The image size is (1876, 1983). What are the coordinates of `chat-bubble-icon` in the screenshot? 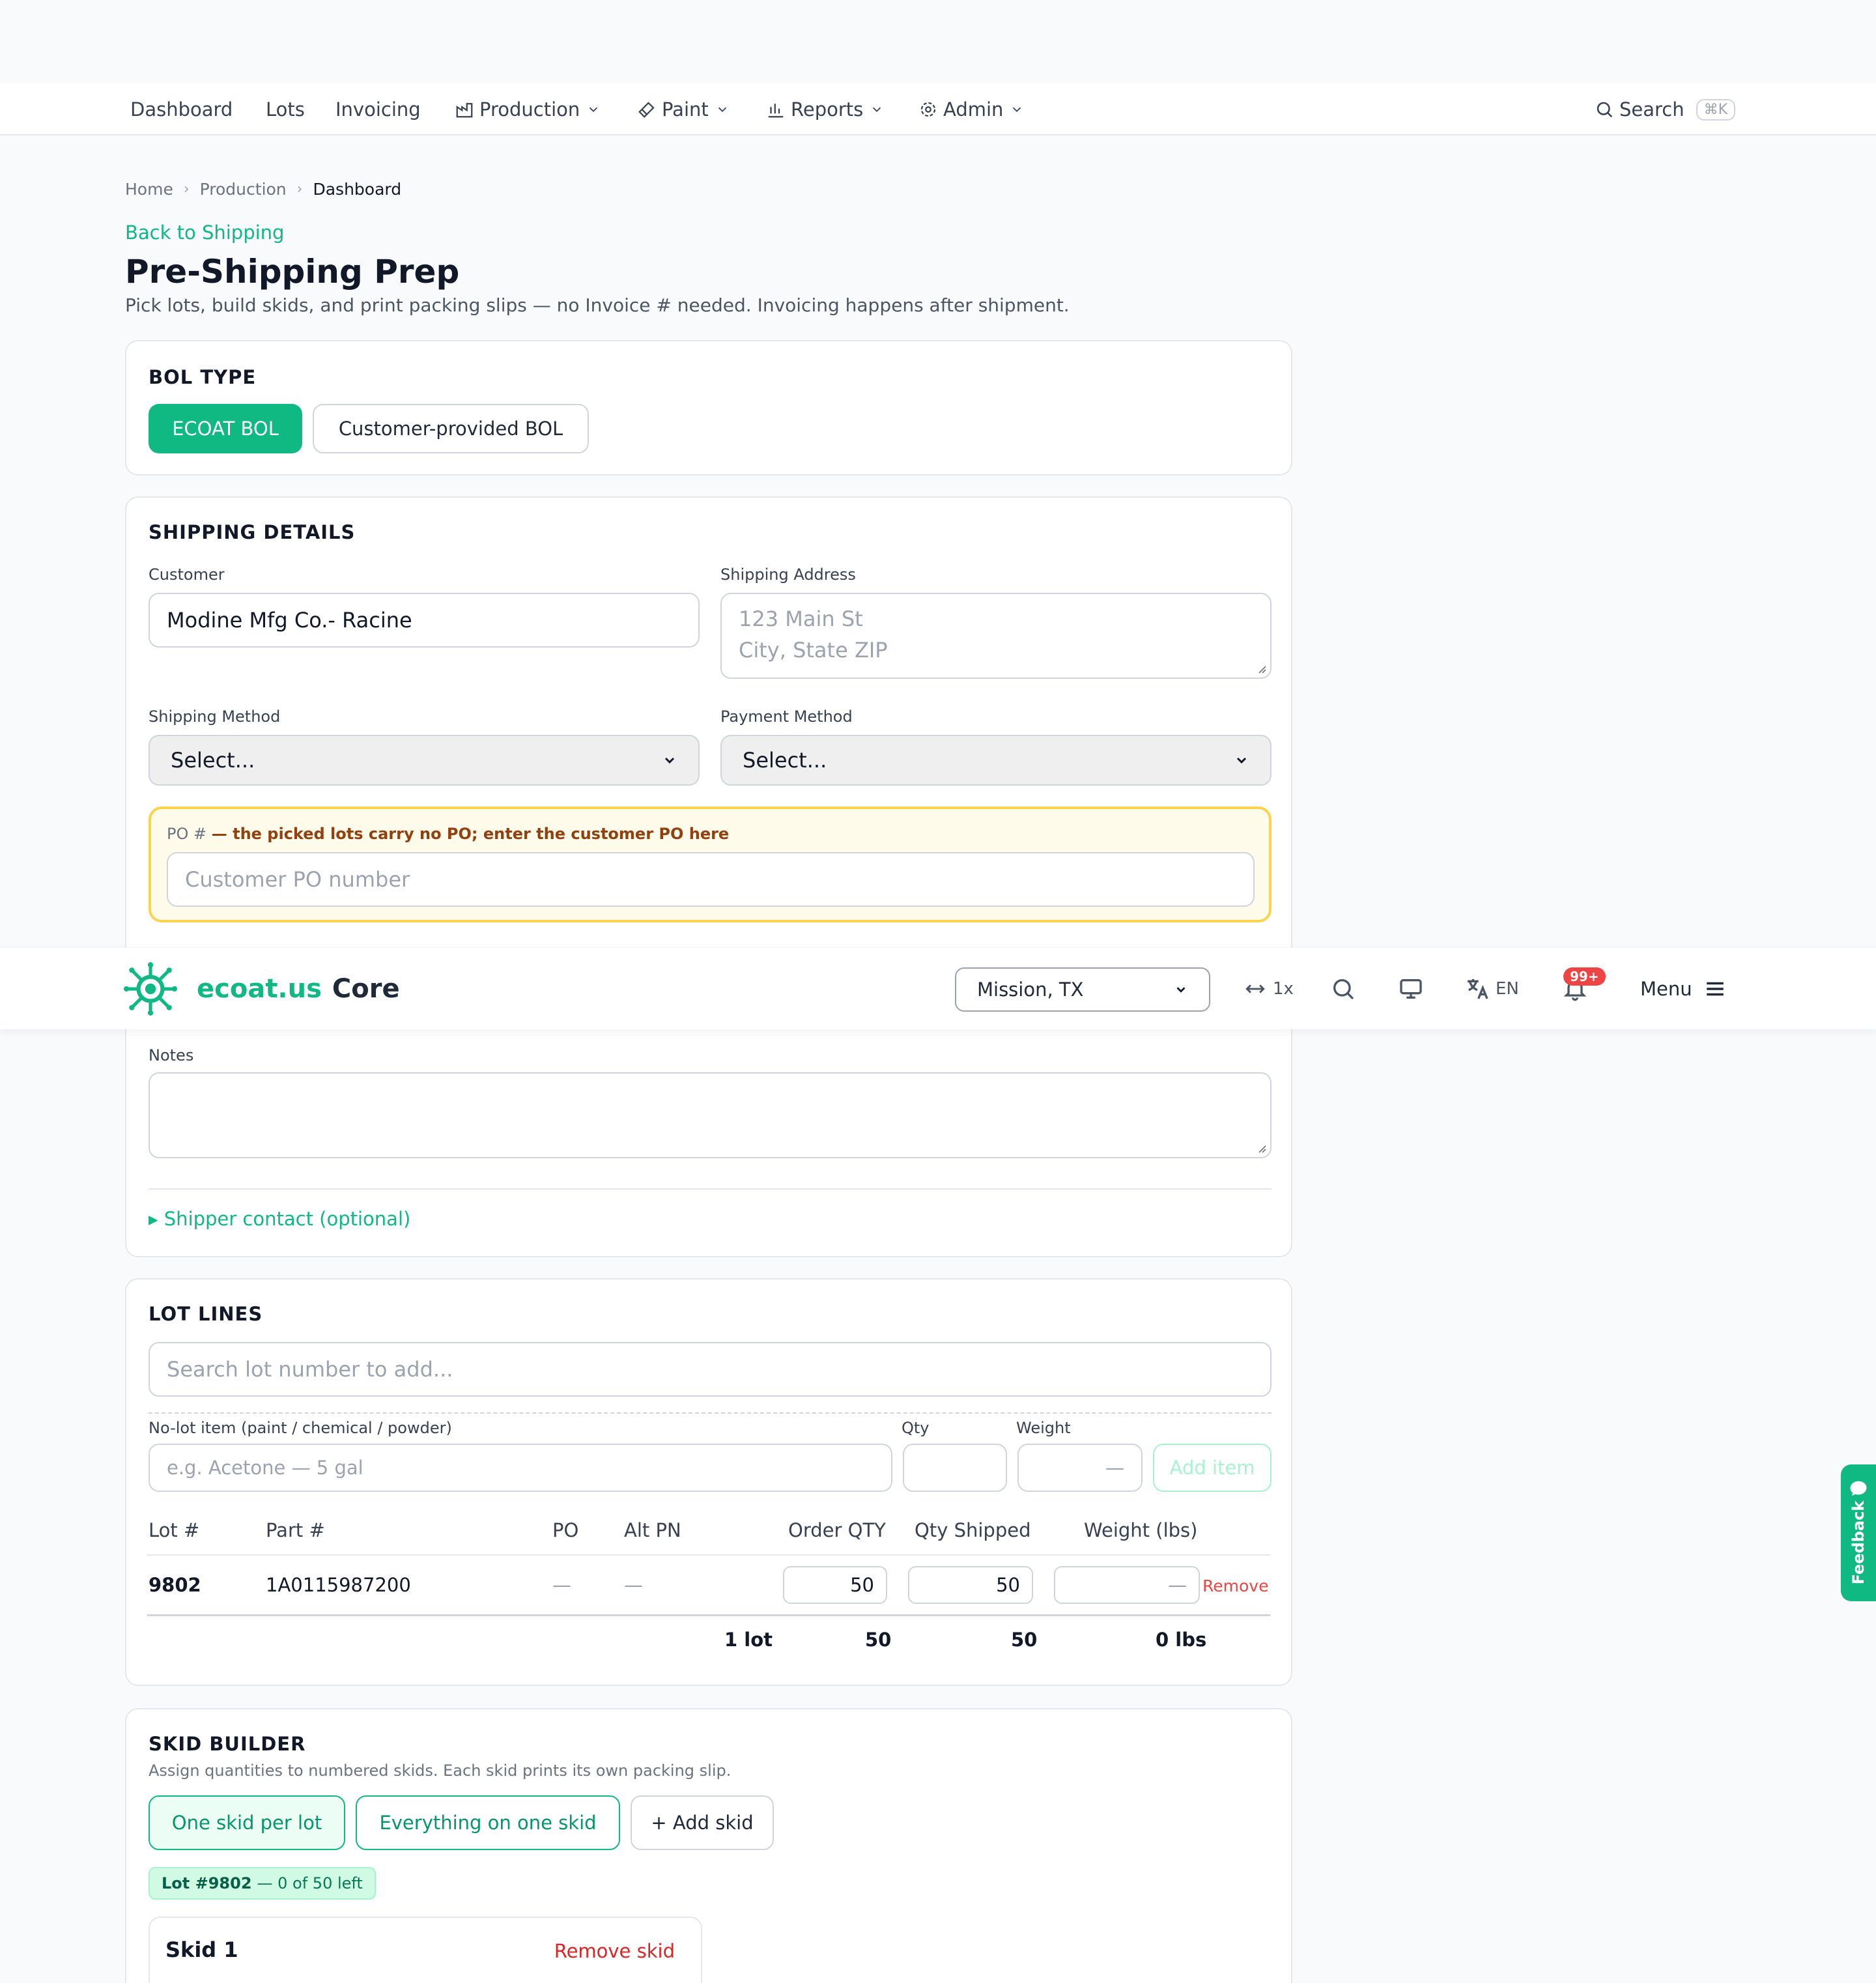 It's located at (1859, 1488).